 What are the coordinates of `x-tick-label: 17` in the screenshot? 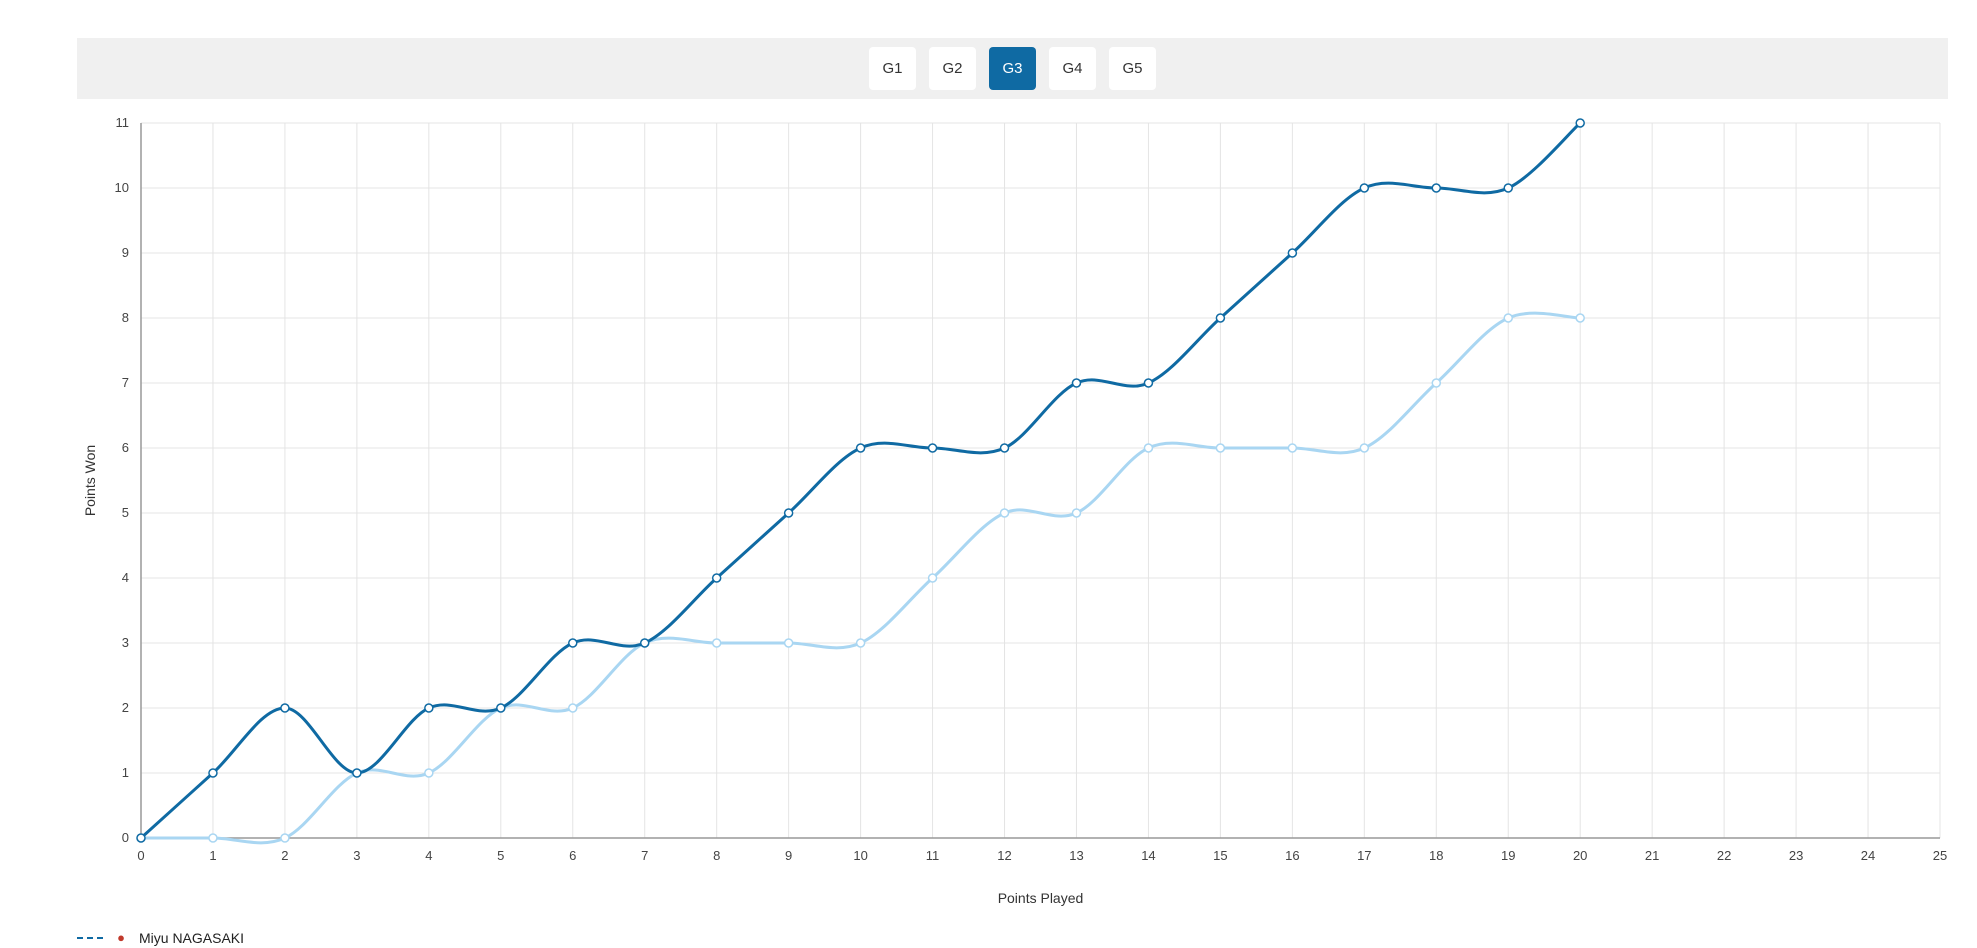 It's located at (1364, 855).